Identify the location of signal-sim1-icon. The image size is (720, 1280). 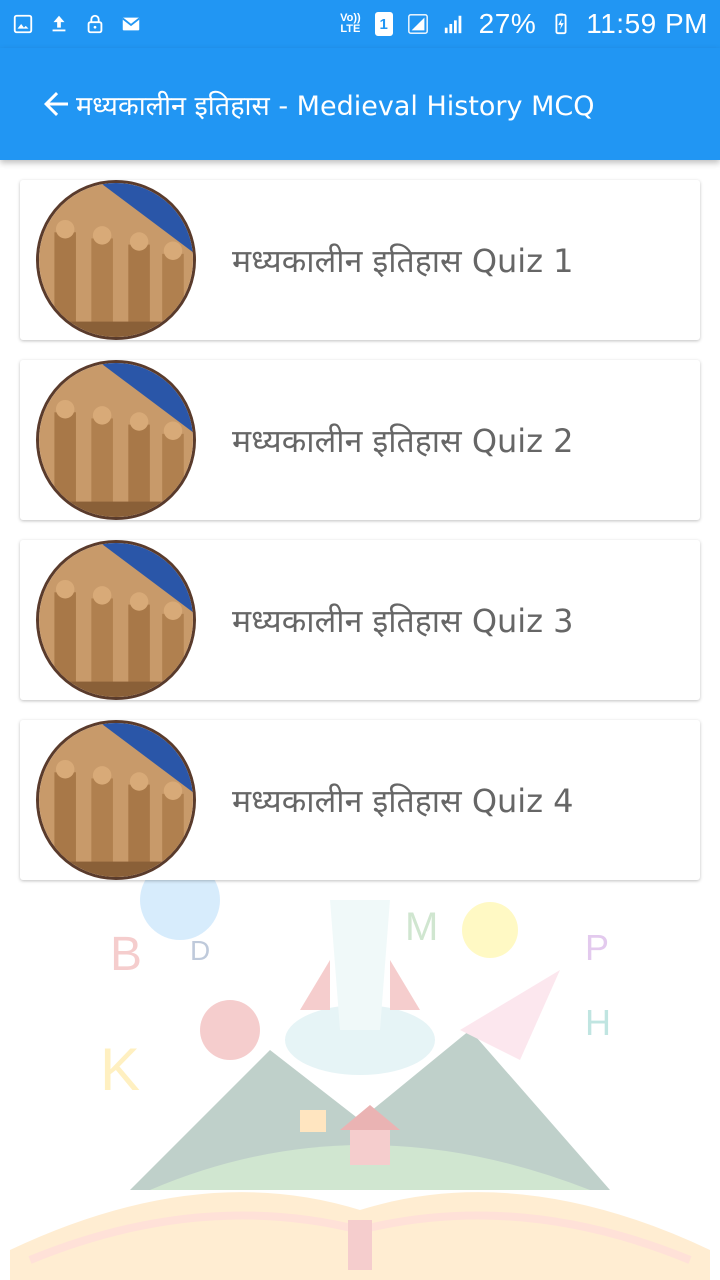
(418, 24).